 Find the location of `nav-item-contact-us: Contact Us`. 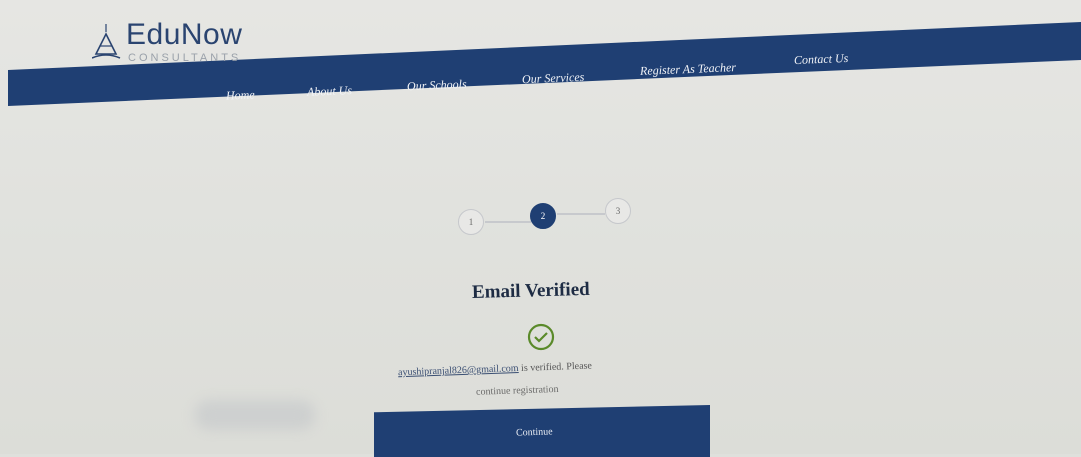

nav-item-contact-us: Contact Us is located at coordinates (821, 59).